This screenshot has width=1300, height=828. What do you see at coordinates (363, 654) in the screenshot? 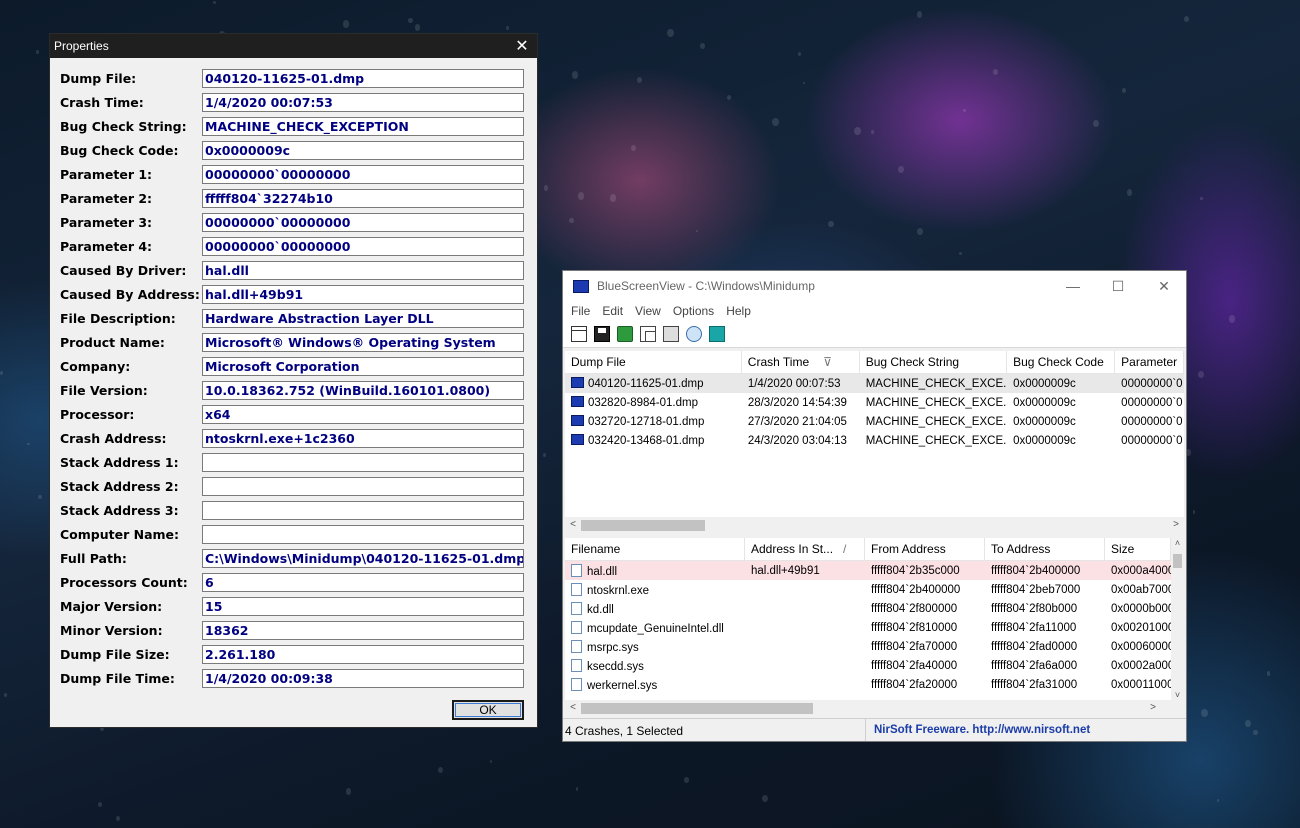
I see `property-value-field: 2.261.180` at bounding box center [363, 654].